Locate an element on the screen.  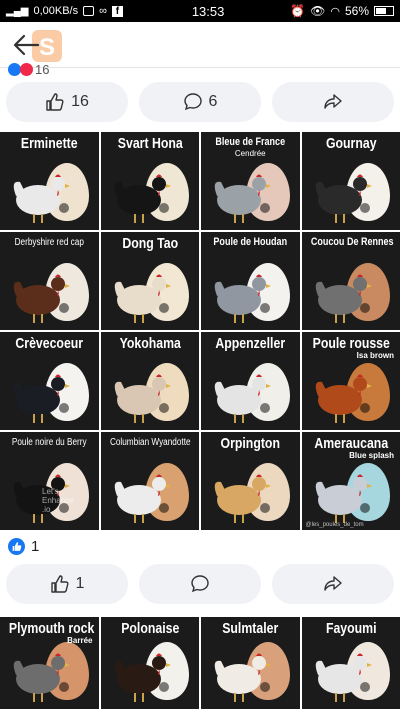
facebook-notification-icon: f is located at coordinates (117, 11).